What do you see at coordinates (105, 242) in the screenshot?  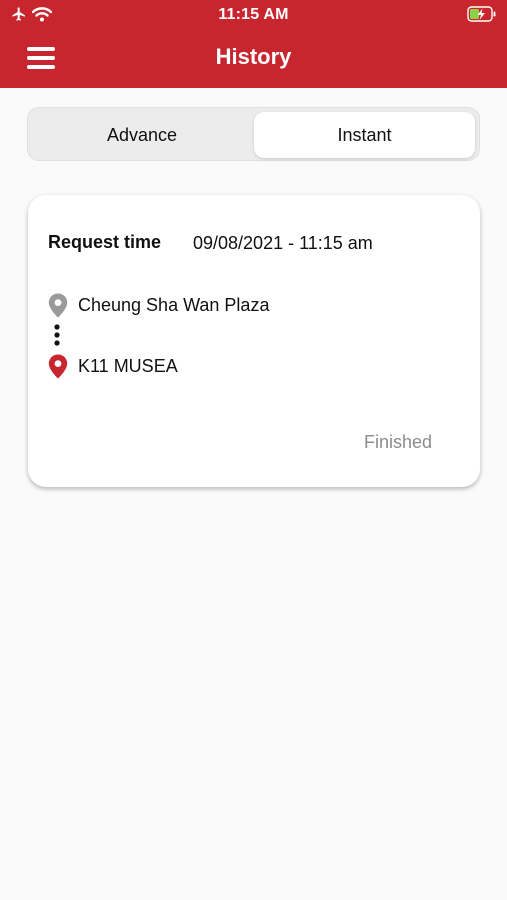 I see `request-time-label: Request time` at bounding box center [105, 242].